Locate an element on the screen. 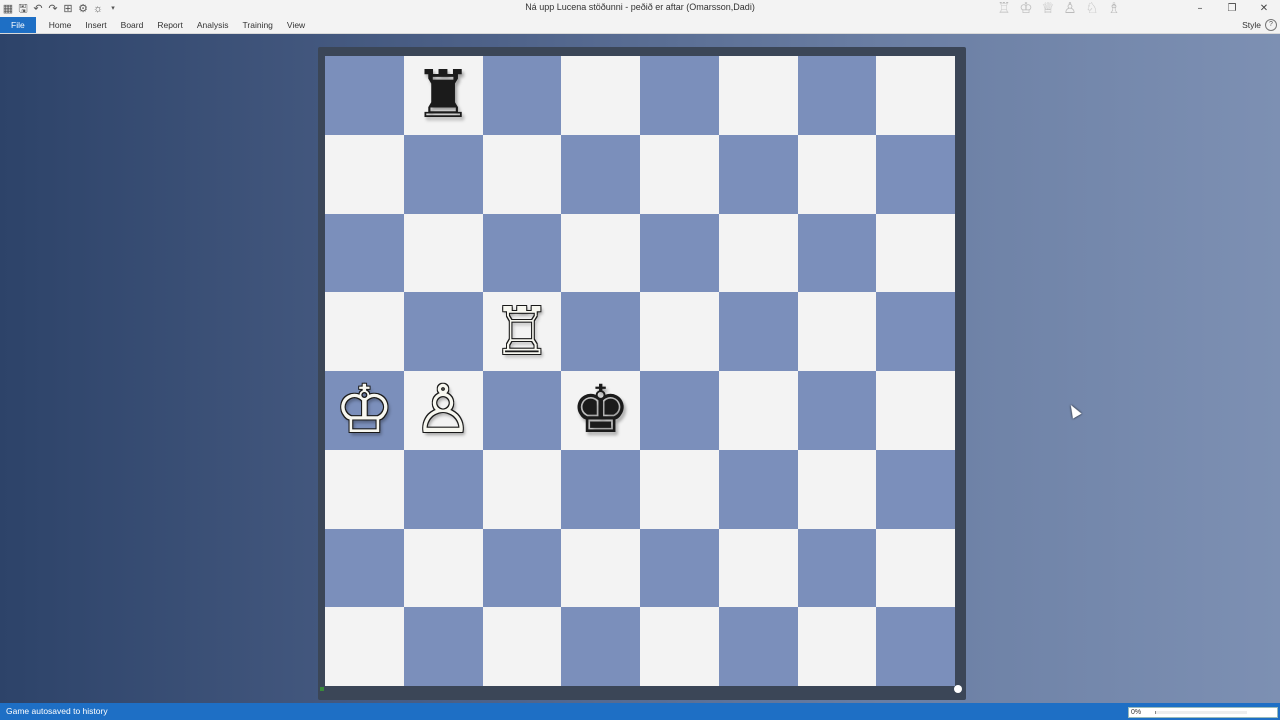  square-f1 is located at coordinates (758, 646).